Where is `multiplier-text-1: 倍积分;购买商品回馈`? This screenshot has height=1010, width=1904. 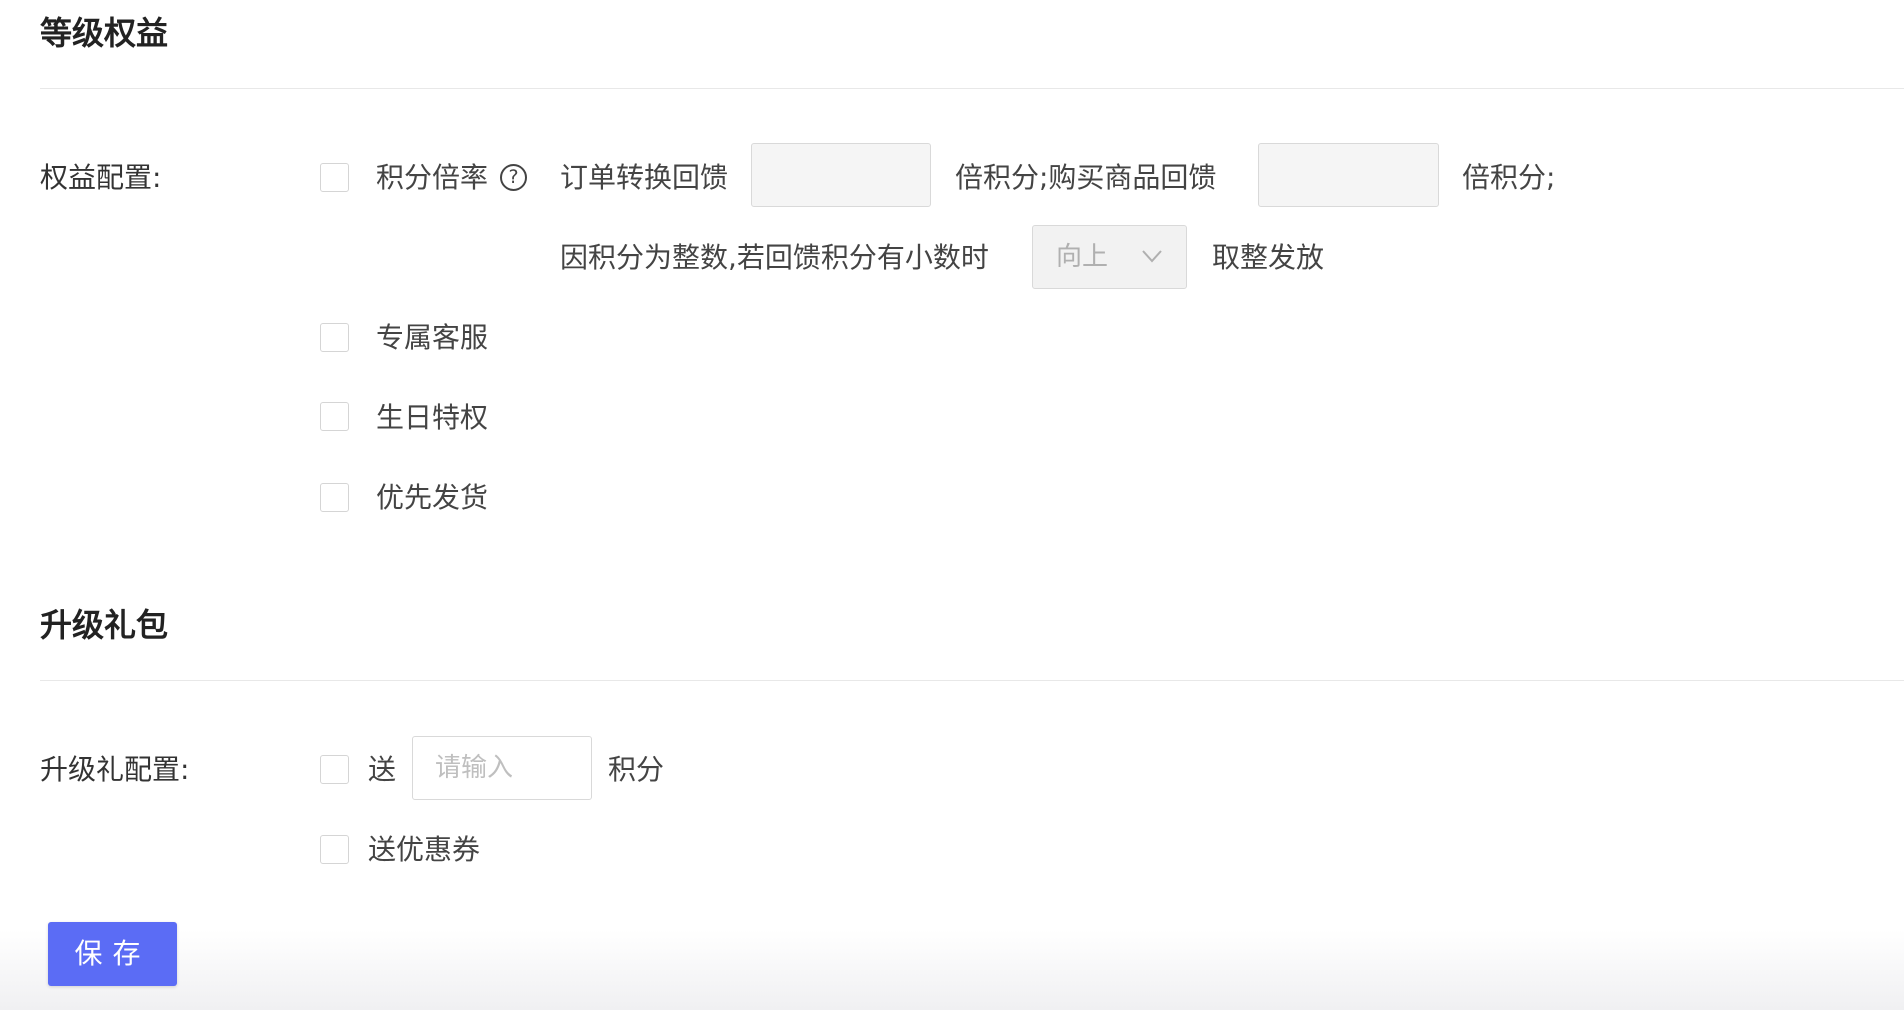
multiplier-text-1: 倍积分;购买商品回馈 is located at coordinates (1086, 177).